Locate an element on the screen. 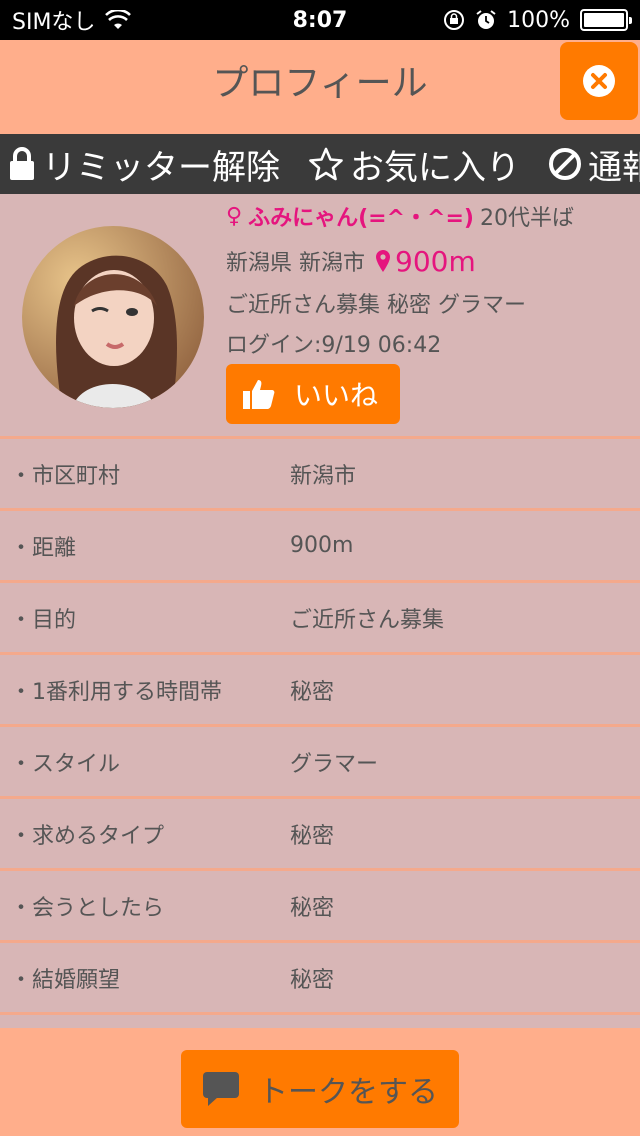  detail-value: 900m is located at coordinates (322, 545).